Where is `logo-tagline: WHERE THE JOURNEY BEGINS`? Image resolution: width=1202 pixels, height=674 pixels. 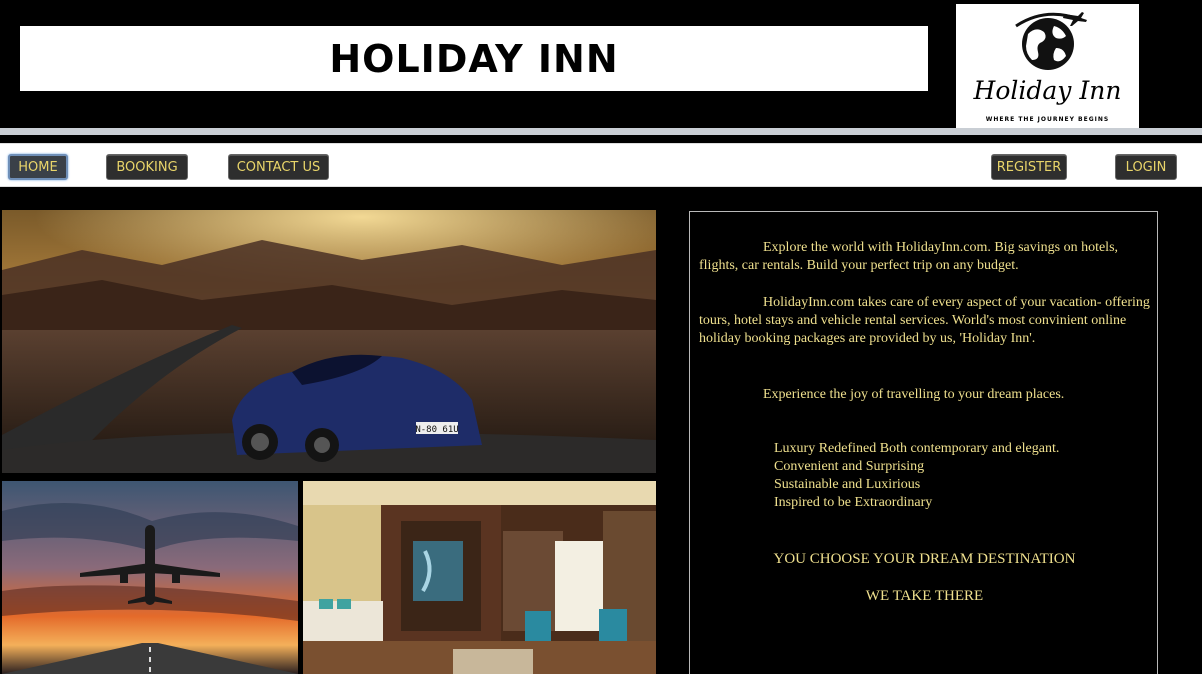 logo-tagline: WHERE THE JOURNEY BEGINS is located at coordinates (1047, 119).